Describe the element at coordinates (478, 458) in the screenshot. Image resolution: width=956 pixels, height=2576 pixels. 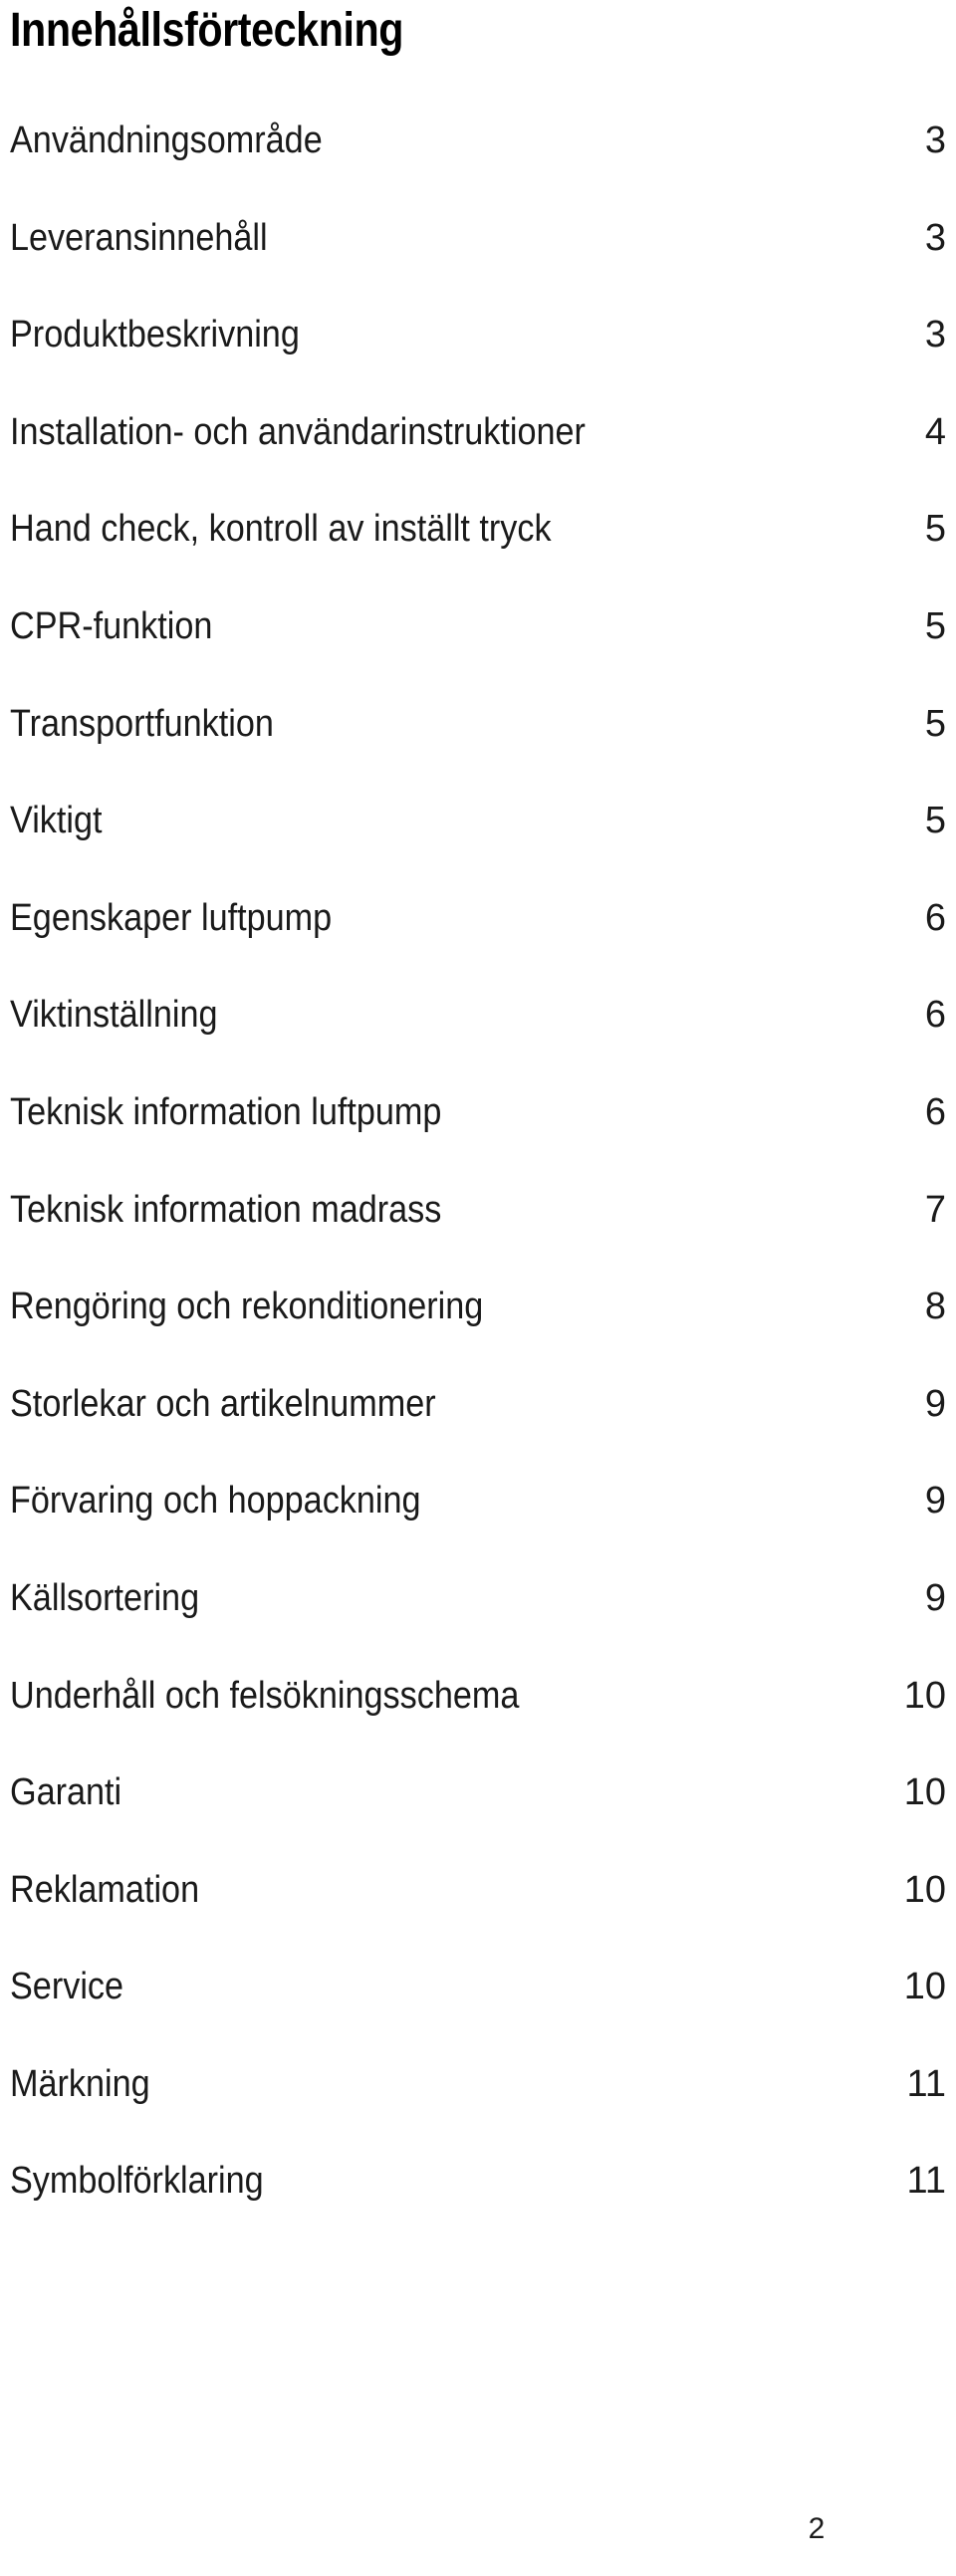
I see `toc-entry: Installation- och användarinstruktioner 4` at that location.